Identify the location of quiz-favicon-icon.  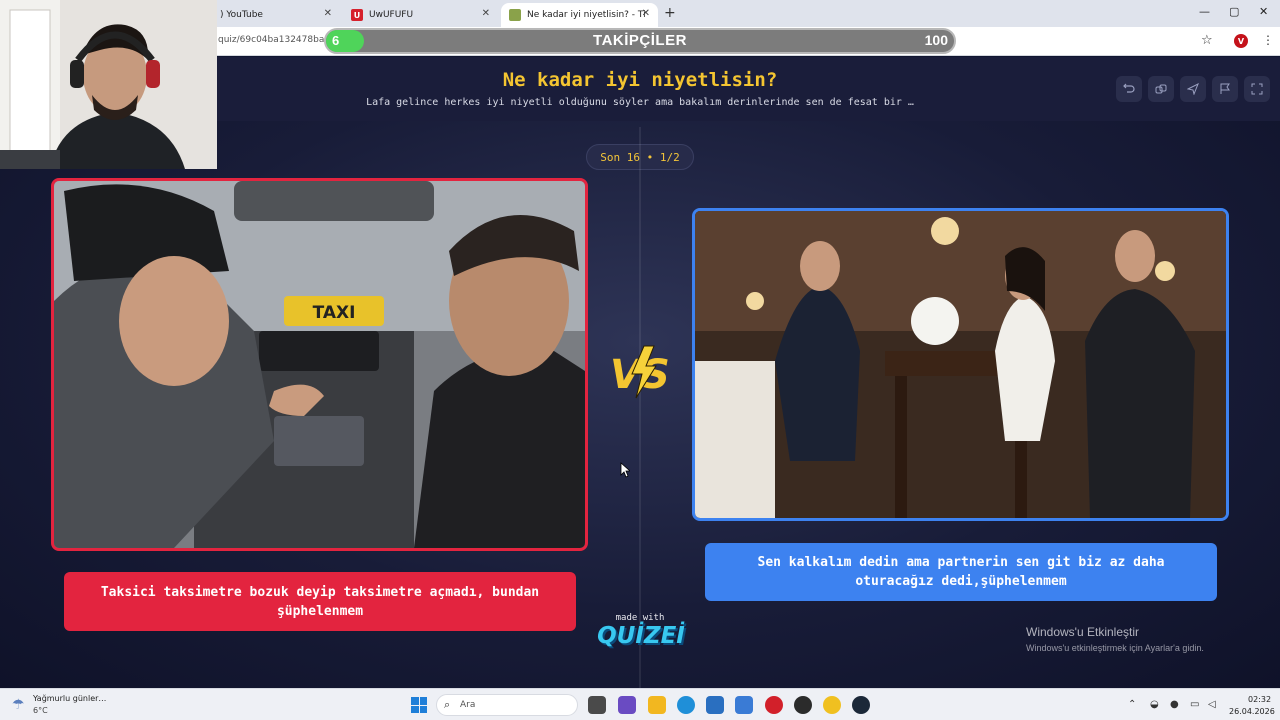
(515, 15).